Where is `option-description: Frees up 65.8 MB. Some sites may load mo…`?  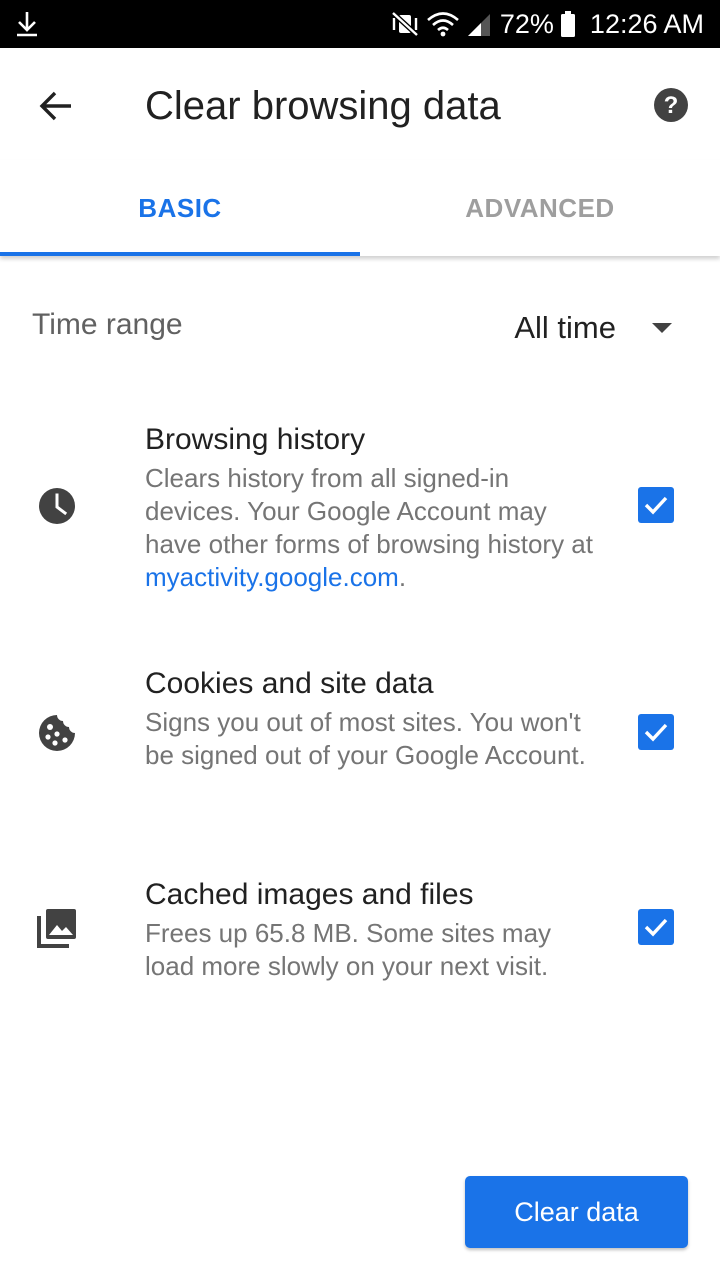
option-description: Frees up 65.8 MB. Some sites may load mo… is located at coordinates (348, 949).